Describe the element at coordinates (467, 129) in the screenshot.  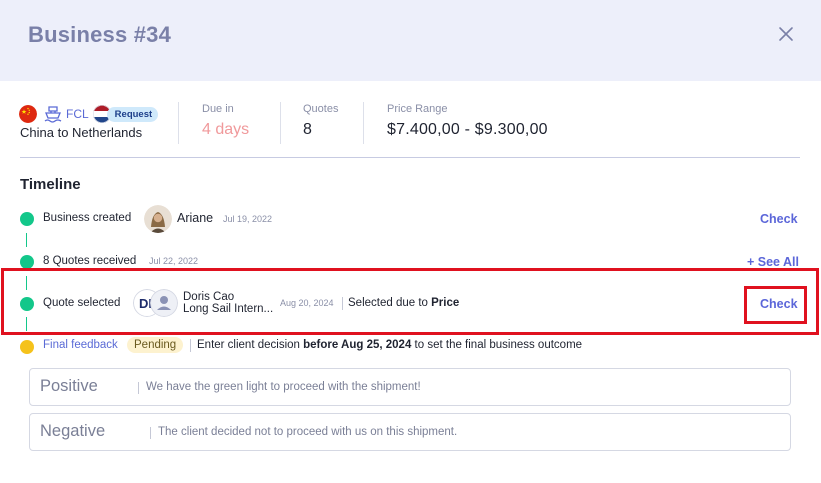
I see `price-range-value: $7.400,00 - $9.300,00` at that location.